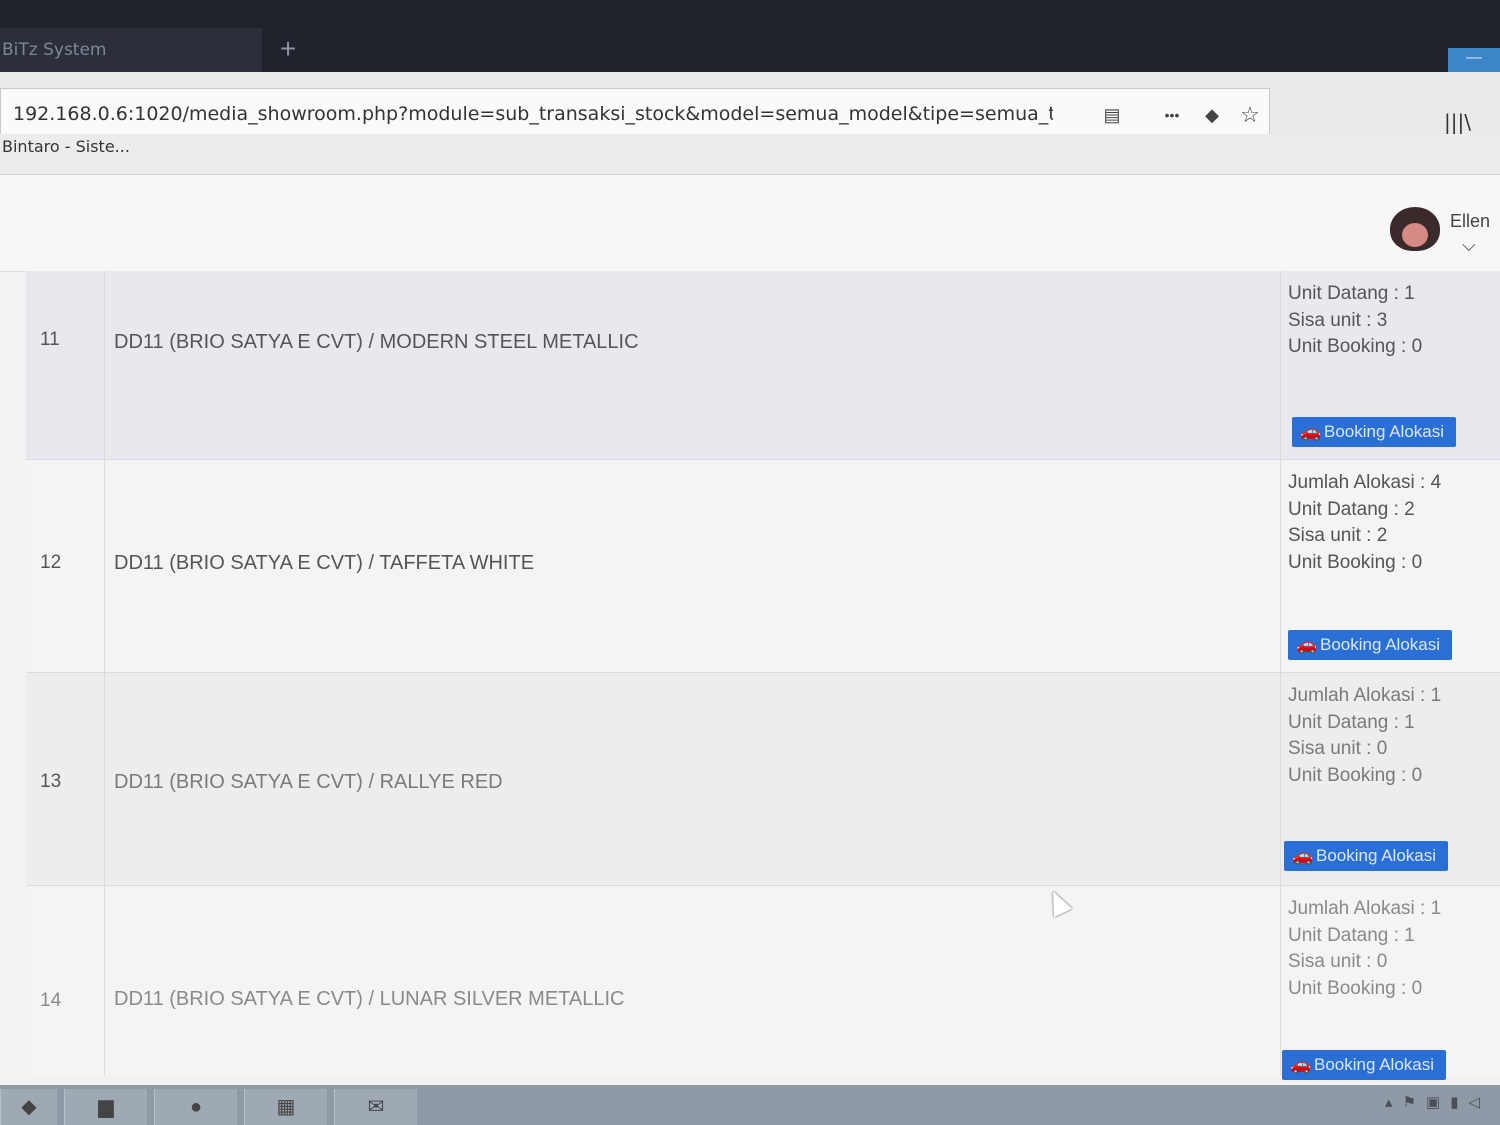 Image resolution: width=1500 pixels, height=1125 pixels. I want to click on explorer-icon: ▆, so click(105, 1107).